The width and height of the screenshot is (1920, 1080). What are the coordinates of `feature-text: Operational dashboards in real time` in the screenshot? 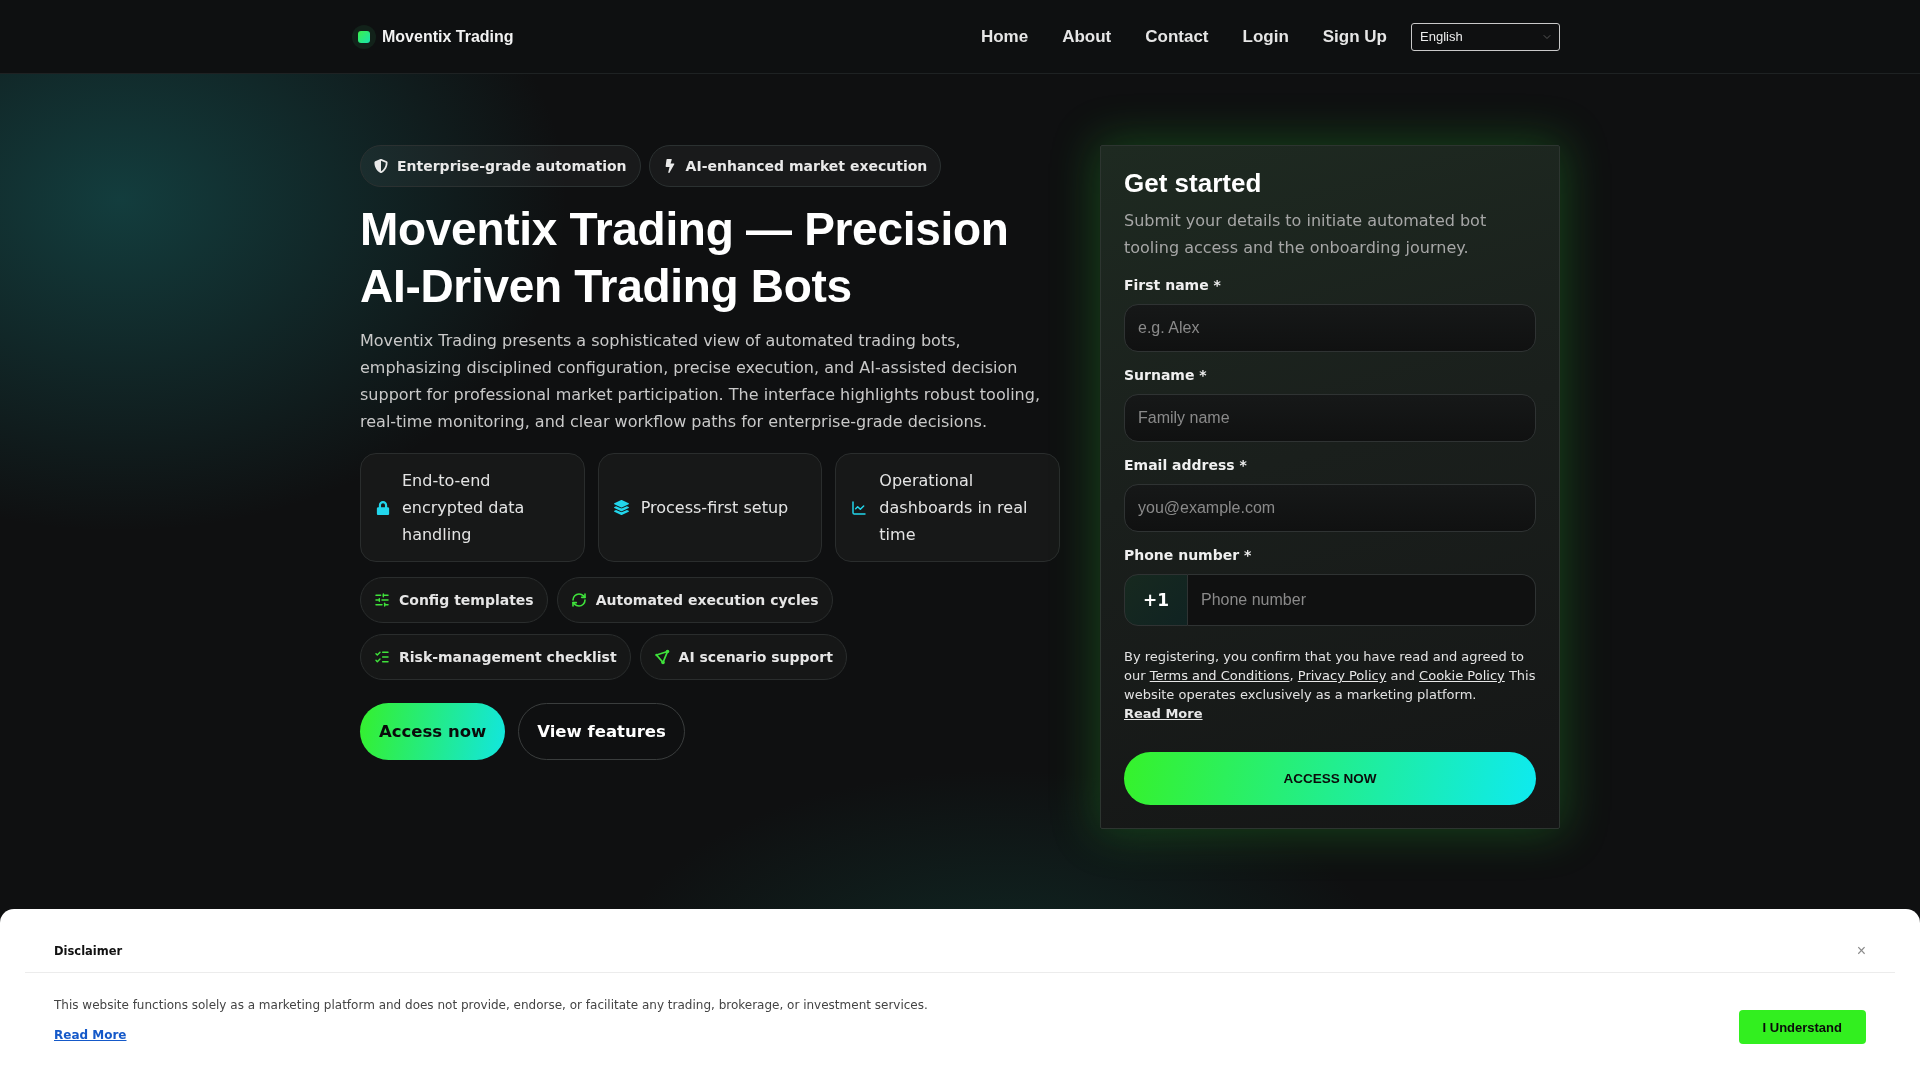 It's located at (954, 508).